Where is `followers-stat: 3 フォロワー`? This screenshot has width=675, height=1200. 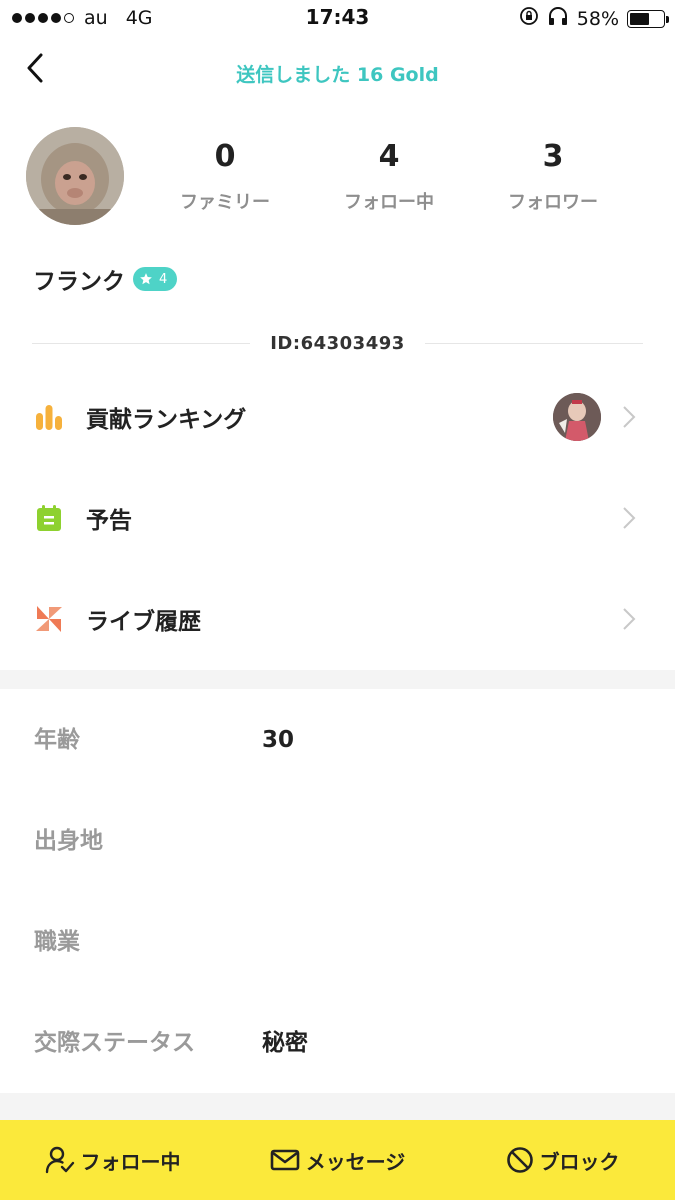
followers-stat: 3 フォロワー is located at coordinates (553, 177).